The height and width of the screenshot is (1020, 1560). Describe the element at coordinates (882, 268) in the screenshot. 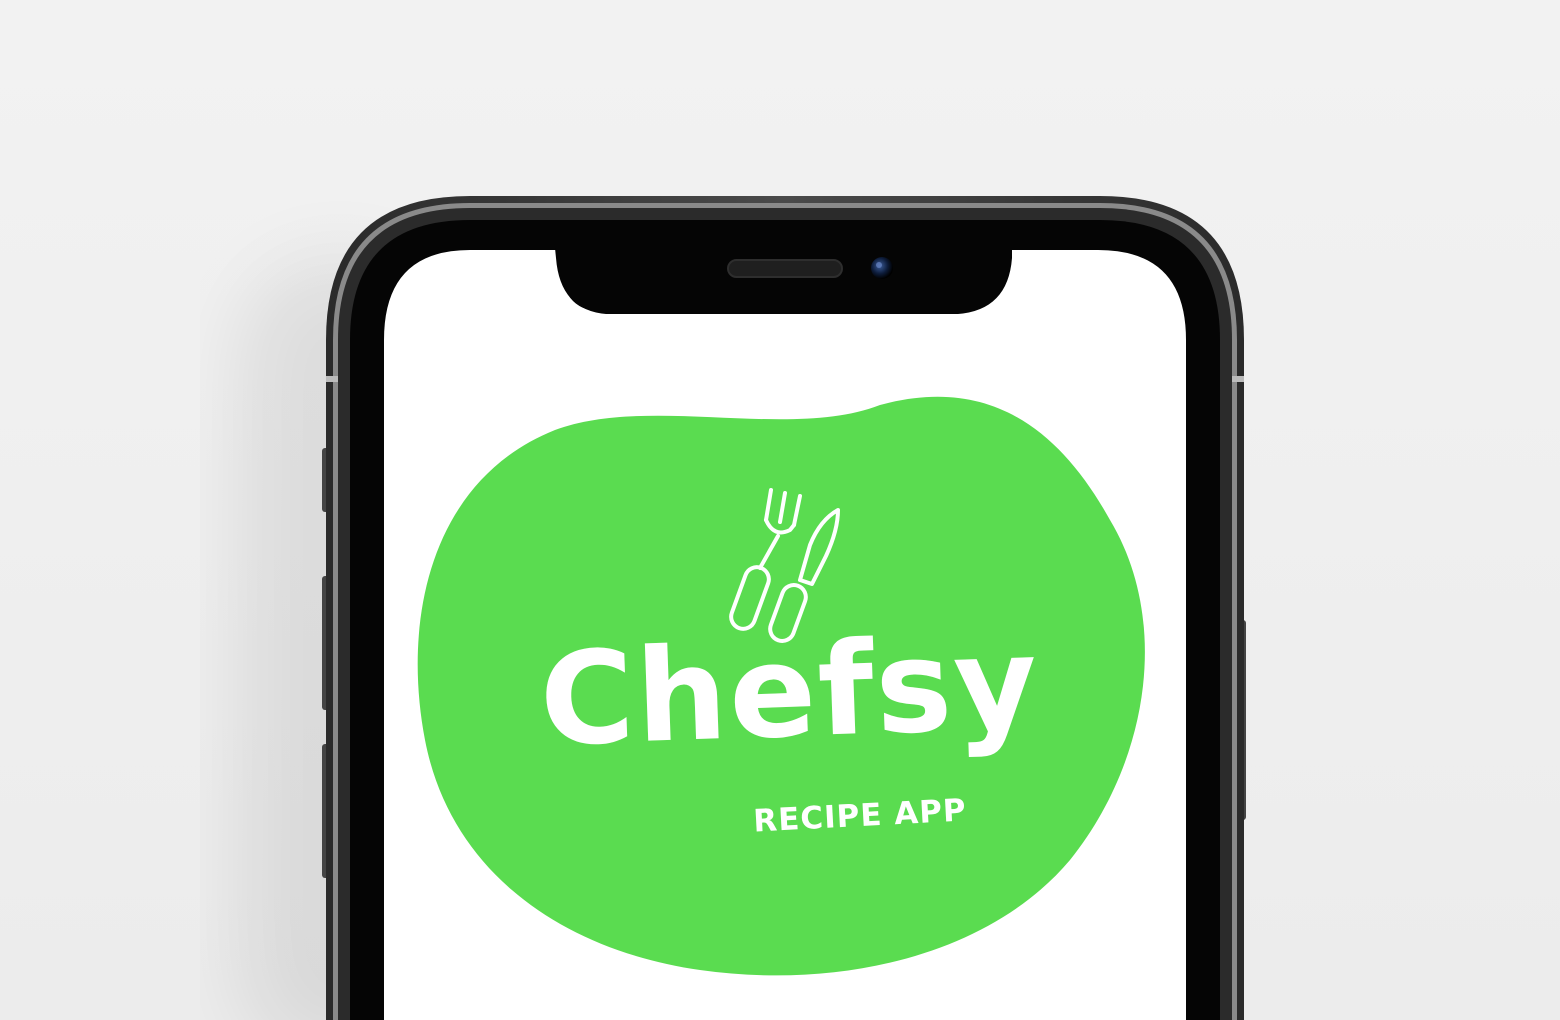

I see `front-camera-icon` at that location.